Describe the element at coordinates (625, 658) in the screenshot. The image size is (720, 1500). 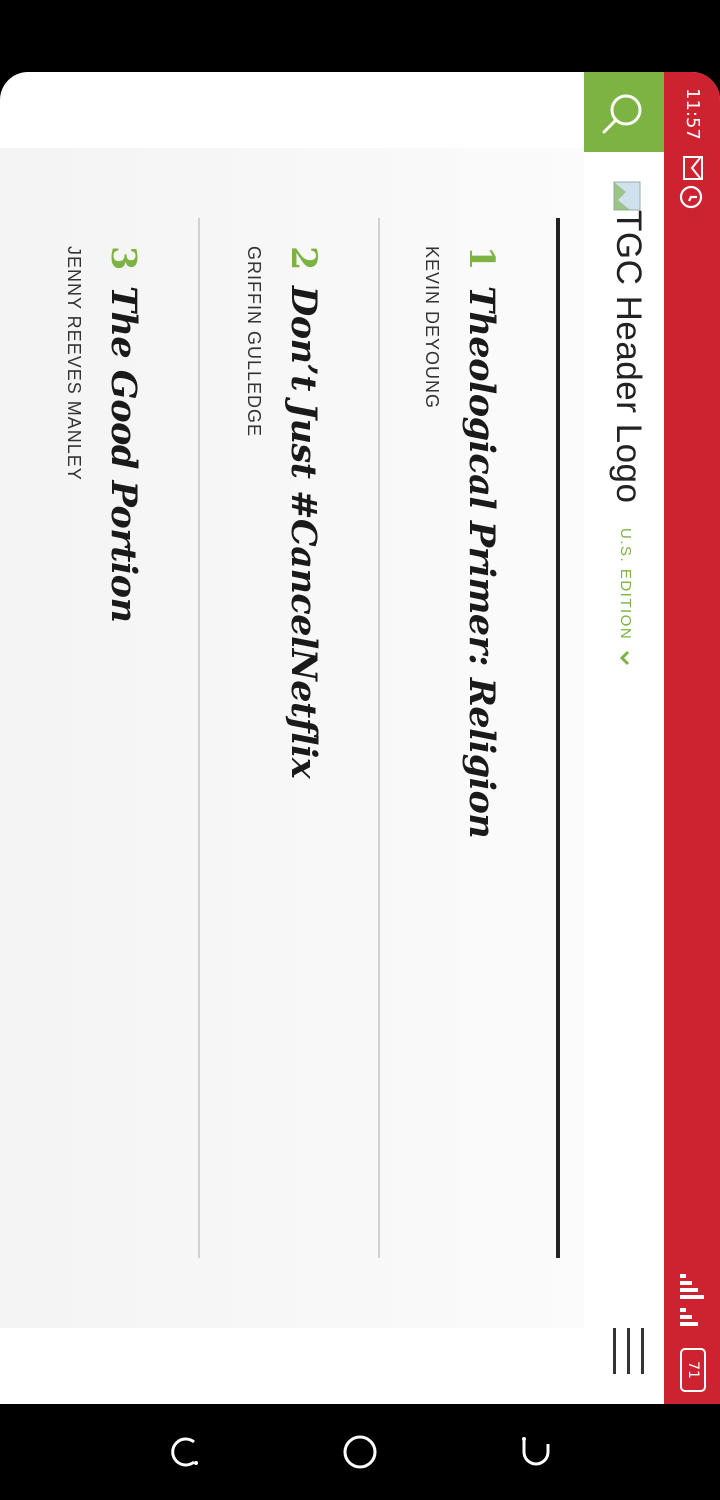
I see `chevron-down-icon` at that location.